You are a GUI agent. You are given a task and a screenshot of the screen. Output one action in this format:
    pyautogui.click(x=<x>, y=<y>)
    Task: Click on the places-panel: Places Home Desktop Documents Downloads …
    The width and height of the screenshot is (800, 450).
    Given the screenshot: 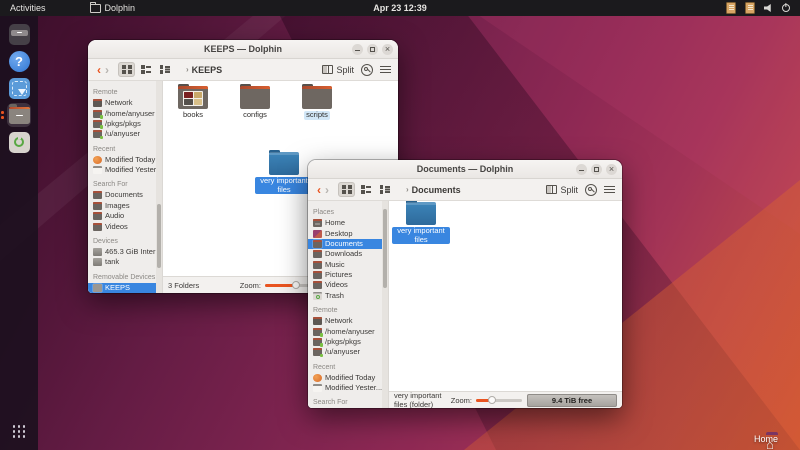 What is the action you would take?
    pyautogui.click(x=348, y=304)
    